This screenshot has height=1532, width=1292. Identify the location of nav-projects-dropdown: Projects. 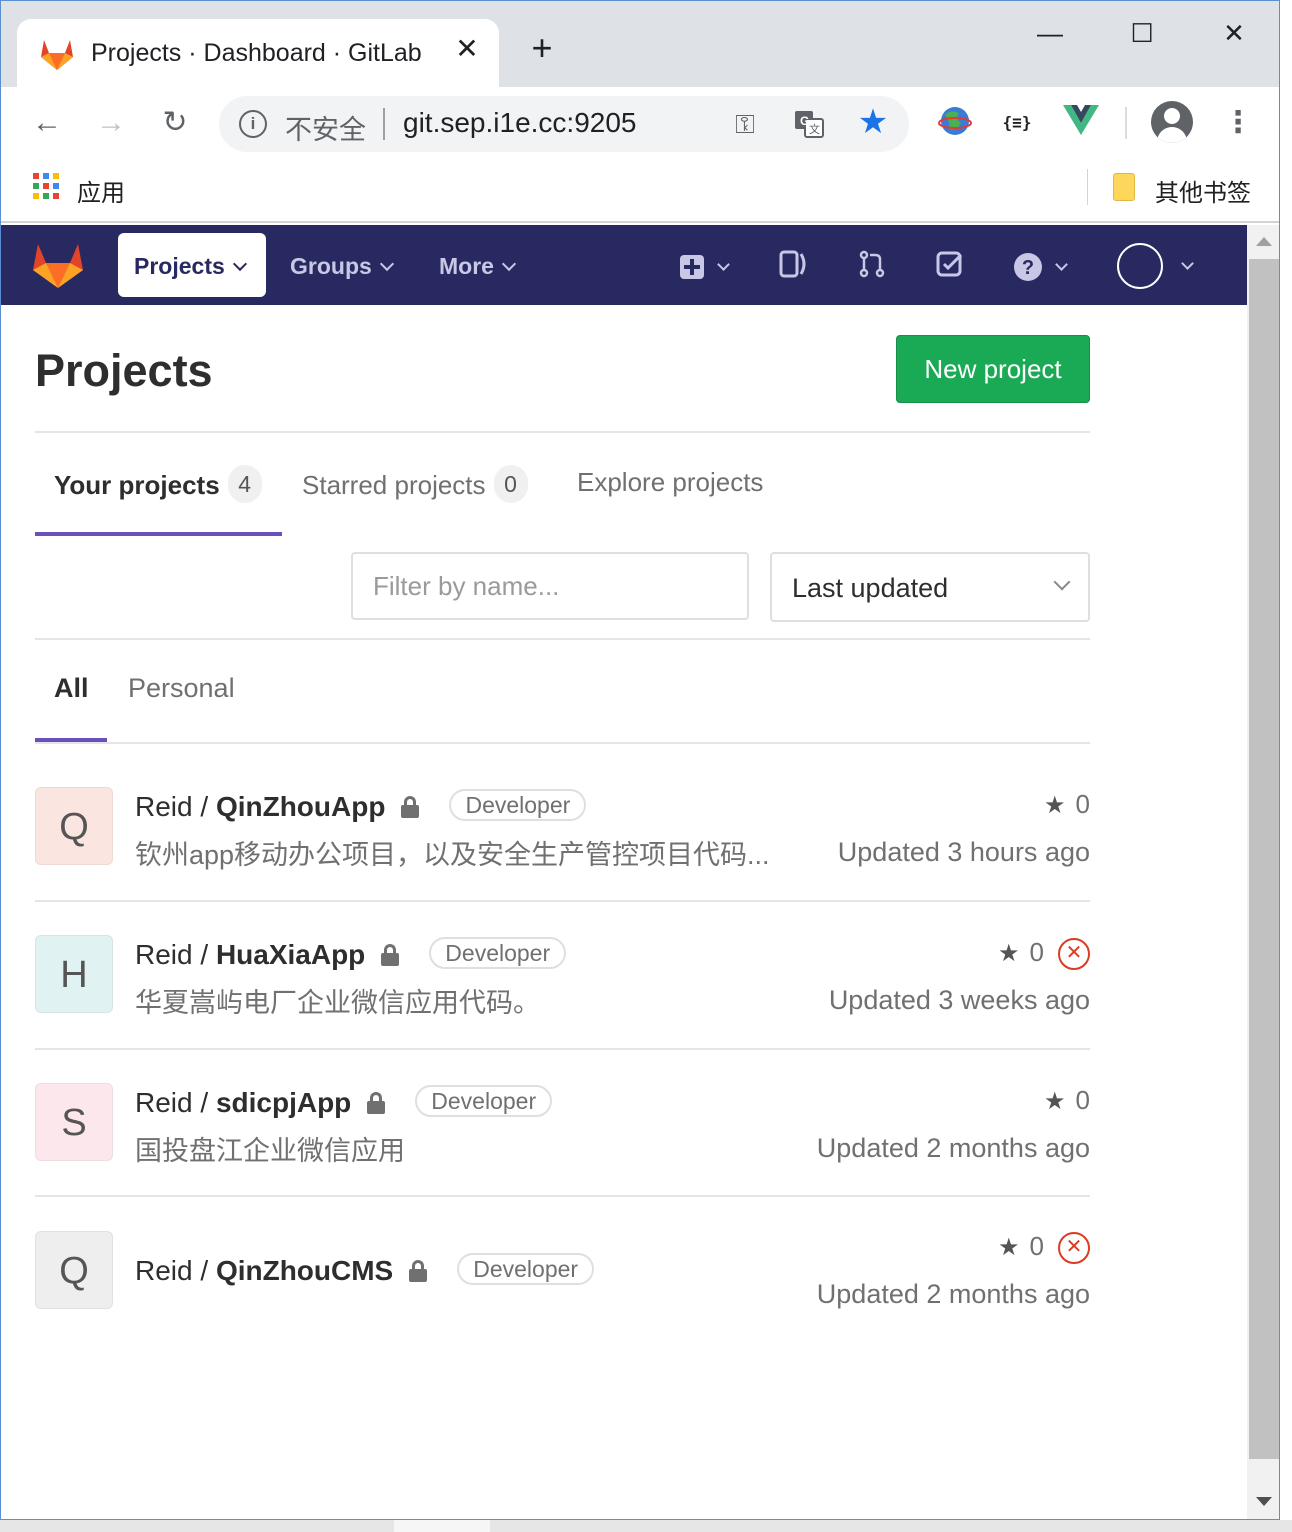
(192, 265).